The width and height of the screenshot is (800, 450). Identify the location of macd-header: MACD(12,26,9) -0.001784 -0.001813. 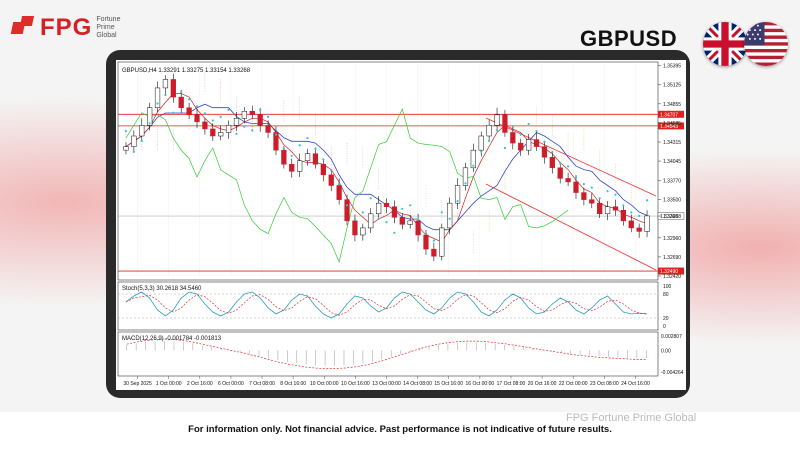
(172, 339).